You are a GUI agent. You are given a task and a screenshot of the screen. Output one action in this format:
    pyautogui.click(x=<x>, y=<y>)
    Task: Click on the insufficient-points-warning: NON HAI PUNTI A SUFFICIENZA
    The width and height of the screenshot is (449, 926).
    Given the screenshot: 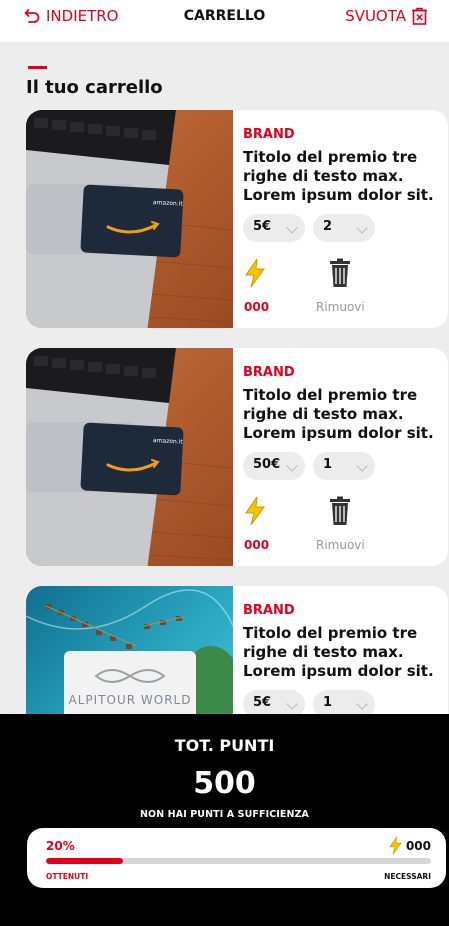 What is the action you would take?
    pyautogui.click(x=224, y=814)
    